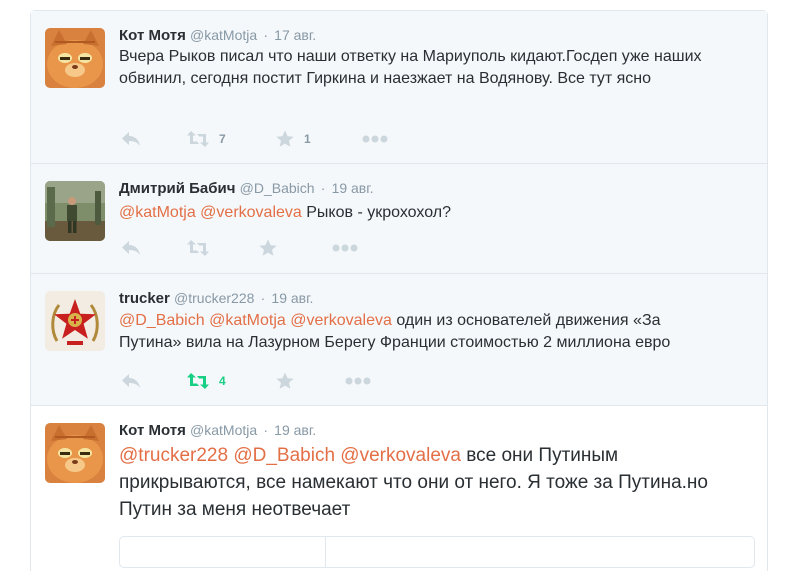 The width and height of the screenshot is (798, 576). Describe the element at coordinates (173, 455) in the screenshot. I see `mention-link: @trucker228` at that location.